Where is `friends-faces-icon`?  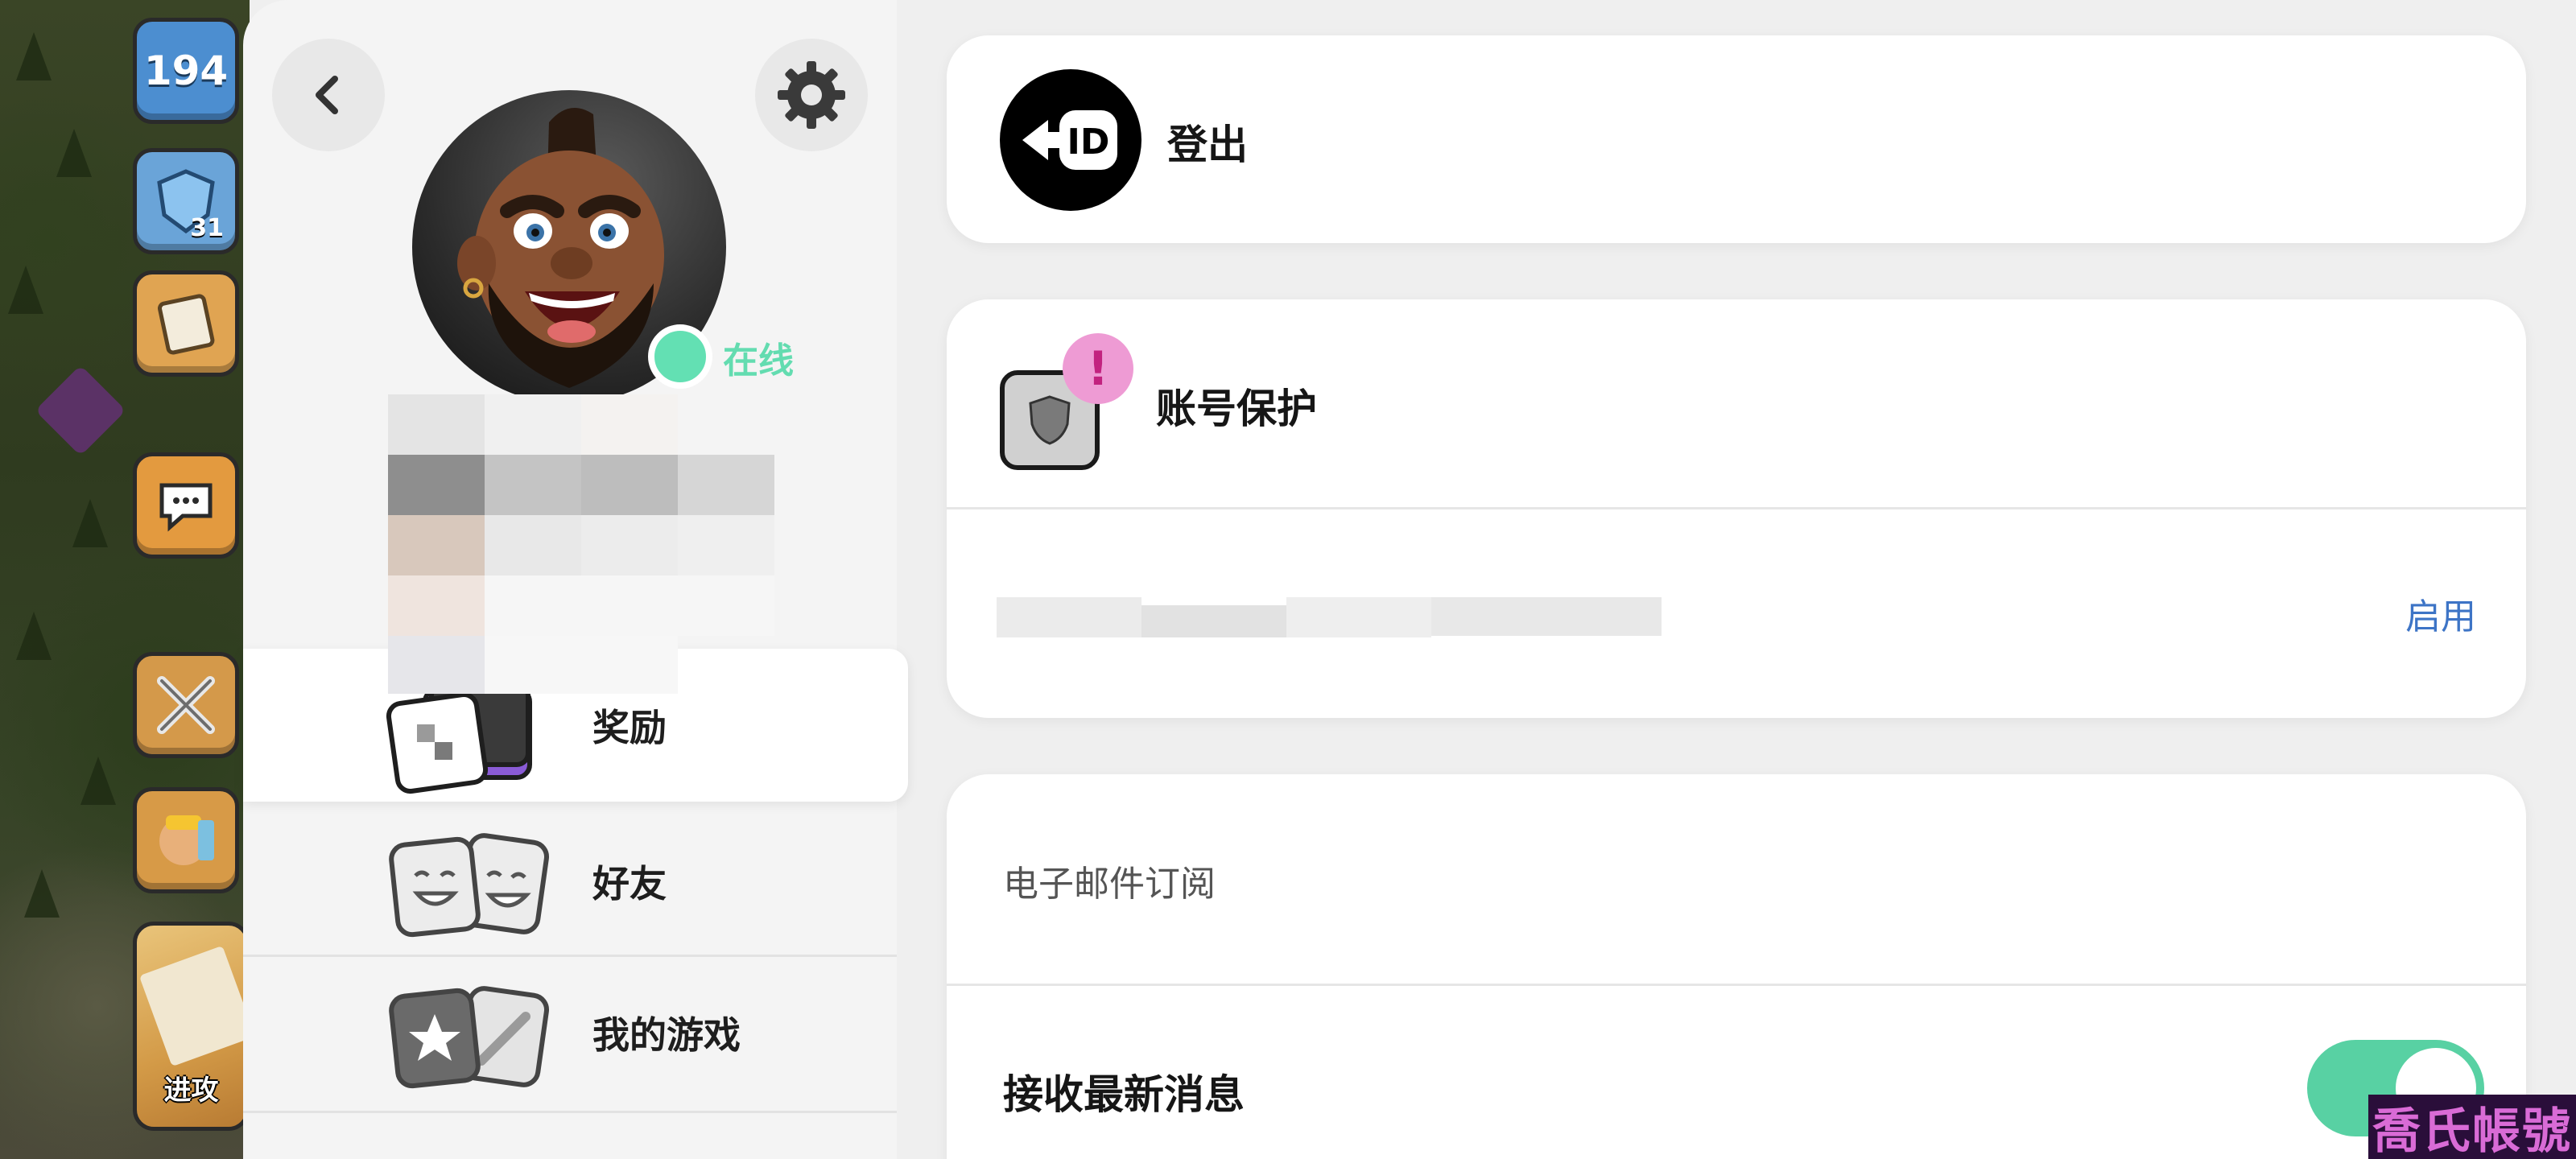
friends-faces-icon is located at coordinates (469, 885).